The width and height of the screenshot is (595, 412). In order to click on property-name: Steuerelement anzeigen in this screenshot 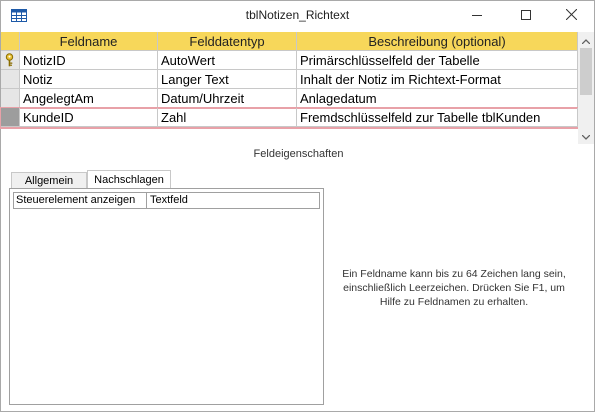, I will do `click(80, 200)`.